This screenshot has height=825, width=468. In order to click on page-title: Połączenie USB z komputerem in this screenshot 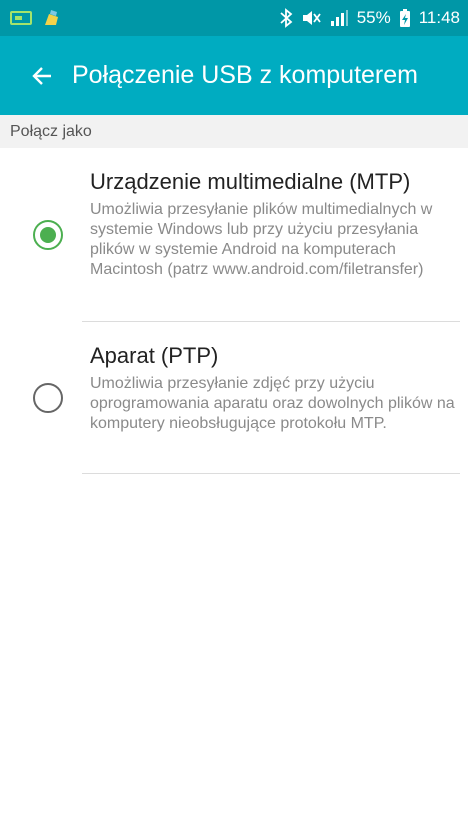, I will do `click(245, 75)`.